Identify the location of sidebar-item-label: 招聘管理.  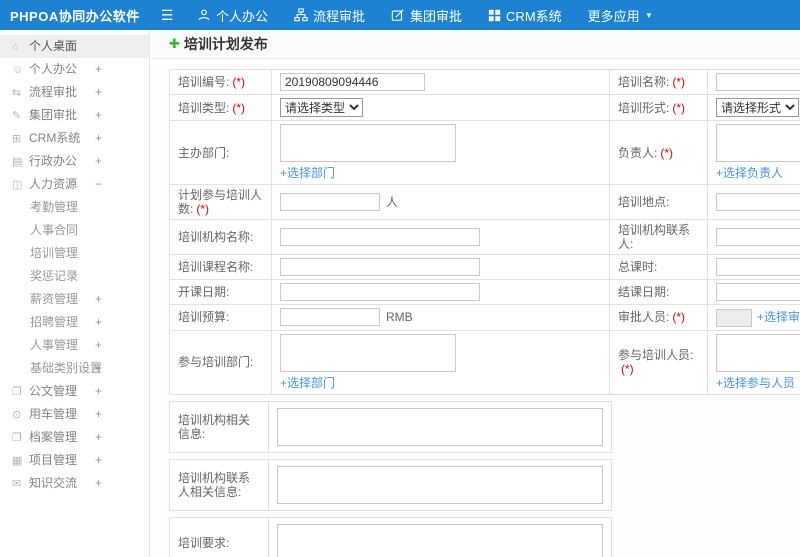
(54, 322).